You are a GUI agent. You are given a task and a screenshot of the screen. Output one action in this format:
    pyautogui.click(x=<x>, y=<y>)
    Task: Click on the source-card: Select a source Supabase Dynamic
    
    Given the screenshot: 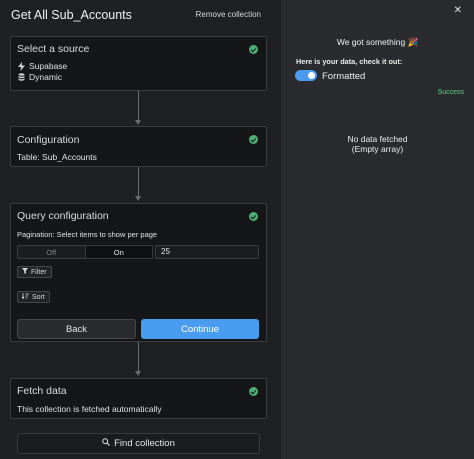 What is the action you would take?
    pyautogui.click(x=138, y=63)
    